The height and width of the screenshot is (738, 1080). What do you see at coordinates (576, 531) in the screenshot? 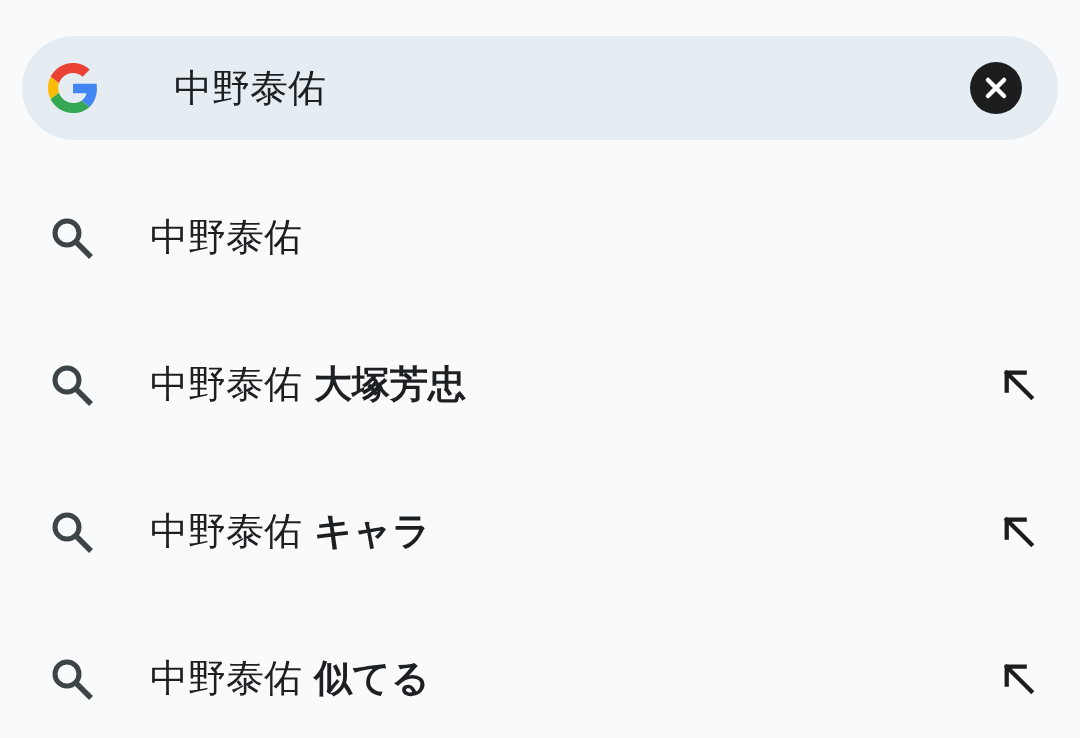
I see `suggestion-text: 中野泰佑 キャラ` at bounding box center [576, 531].